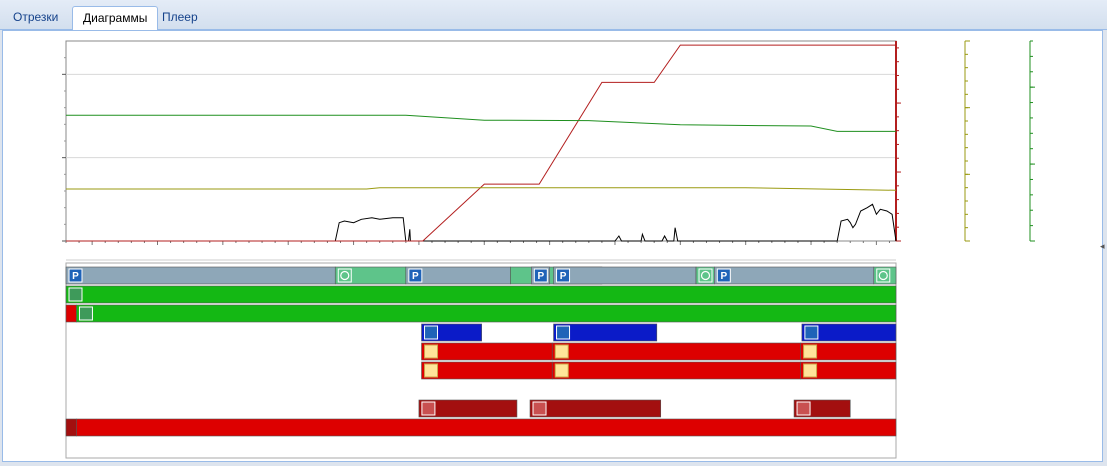 The image size is (1107, 466). Describe the element at coordinates (1102, 246) in the screenshot. I see `splitter-handle: ◂` at that location.